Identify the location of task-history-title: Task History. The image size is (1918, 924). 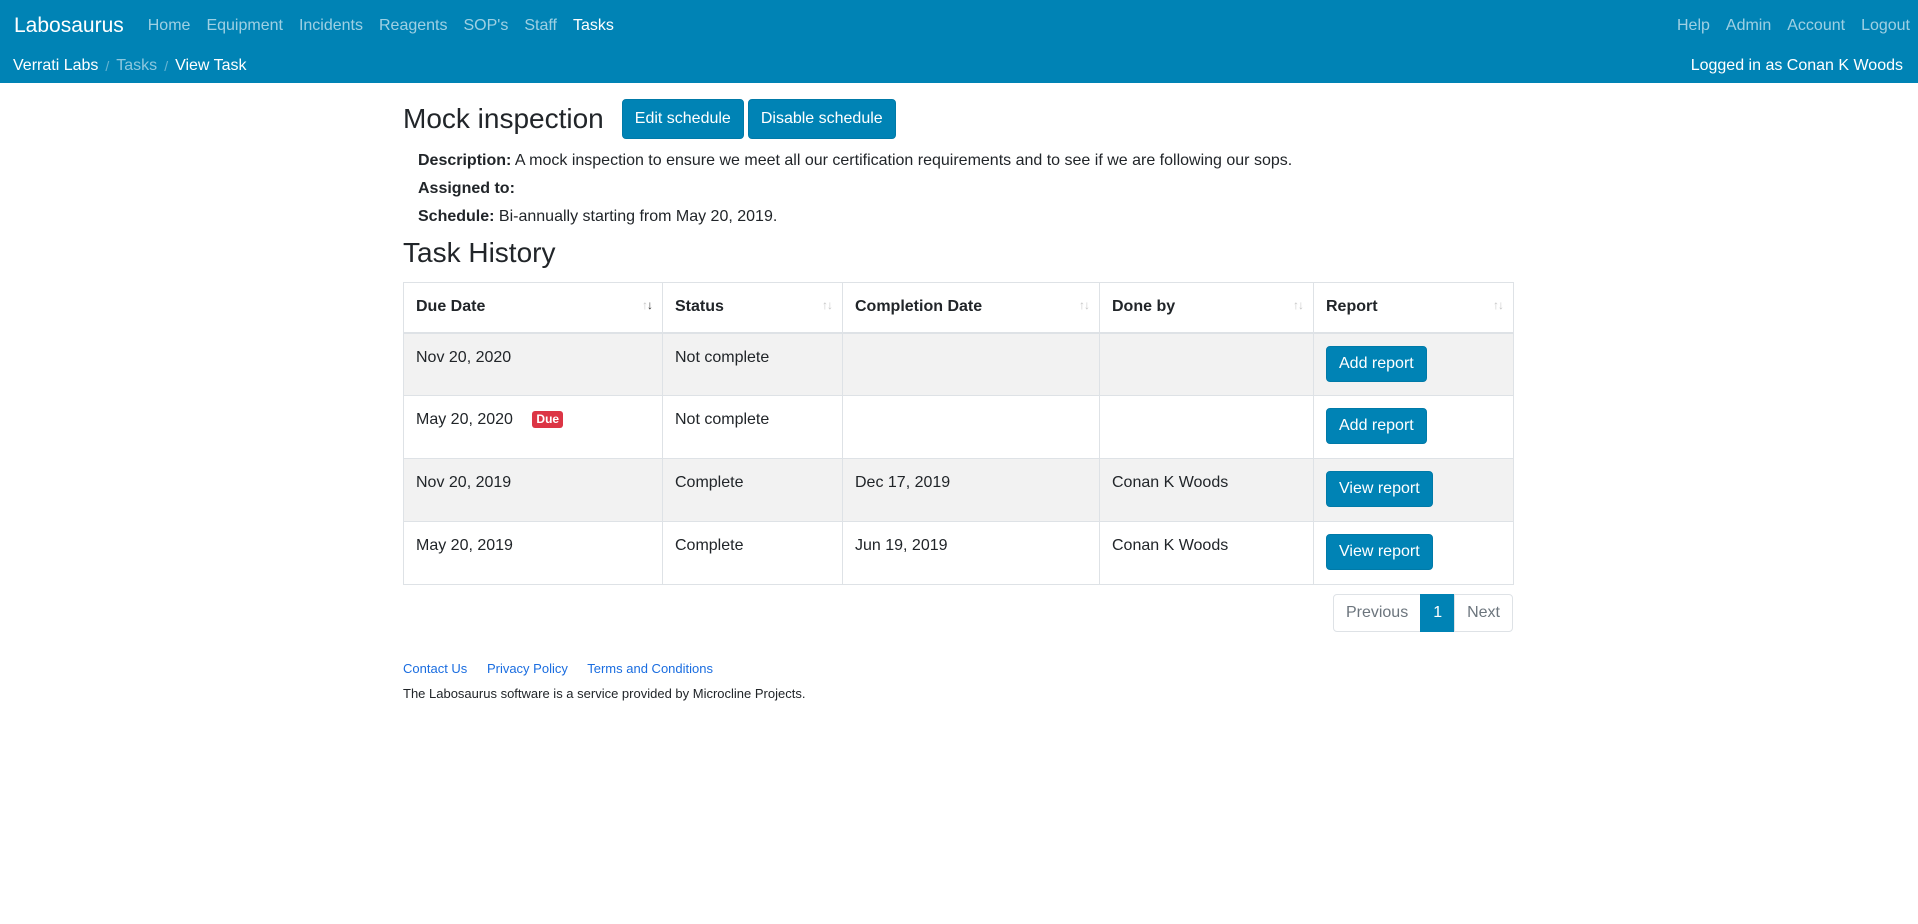
(479, 252).